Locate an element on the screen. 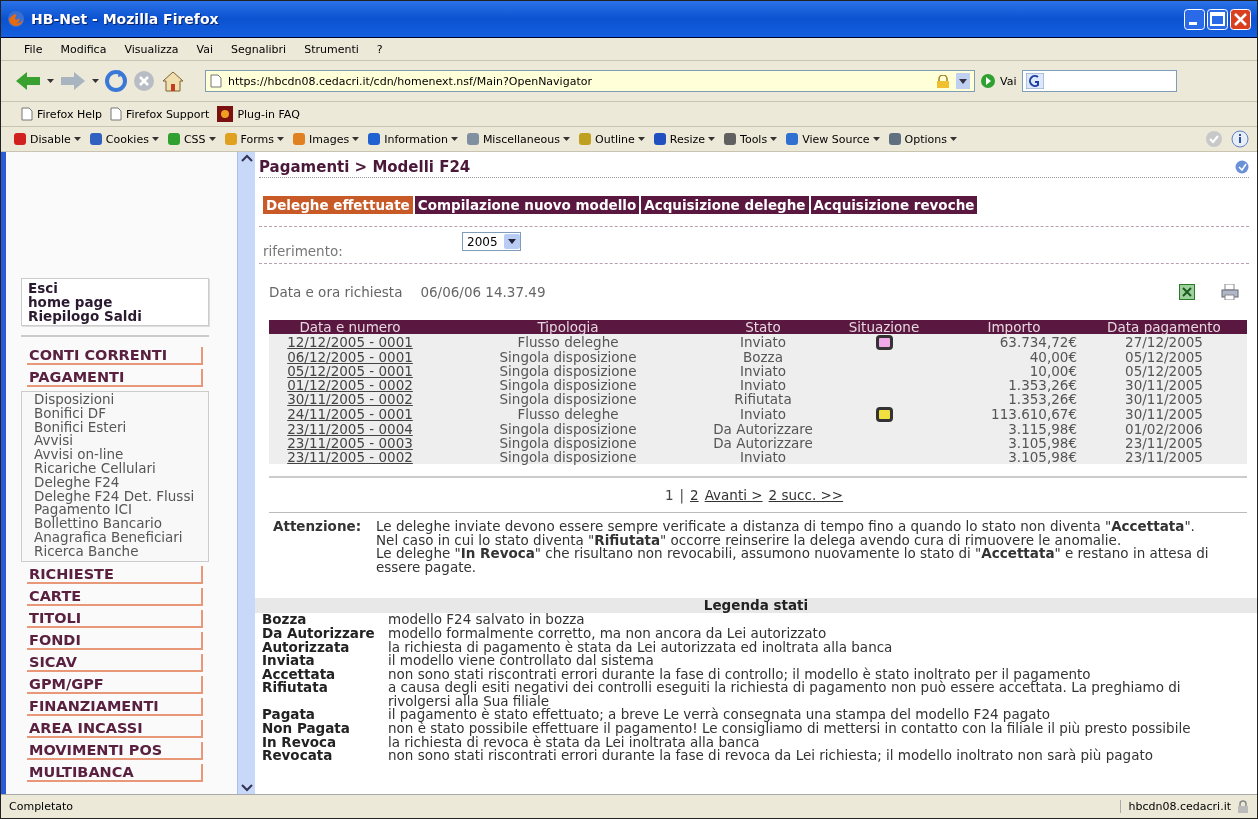 The height and width of the screenshot is (819, 1258). sidebar-section: MULTIBANCA is located at coordinates (115, 772).